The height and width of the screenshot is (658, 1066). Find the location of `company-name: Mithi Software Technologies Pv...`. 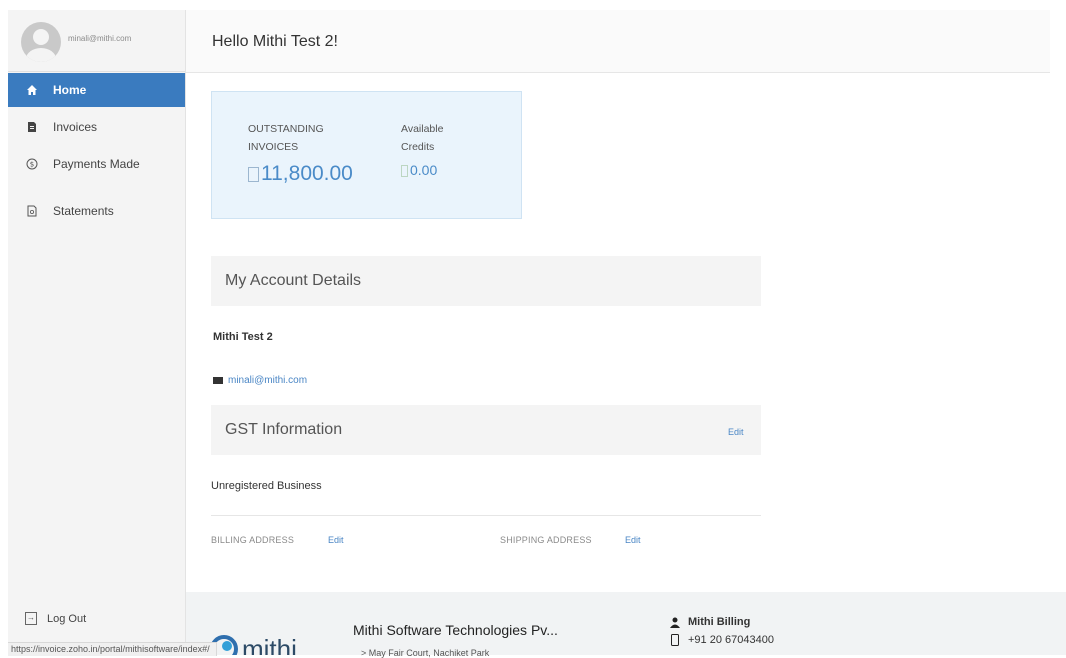

company-name: Mithi Software Technologies Pv... is located at coordinates (455, 630).